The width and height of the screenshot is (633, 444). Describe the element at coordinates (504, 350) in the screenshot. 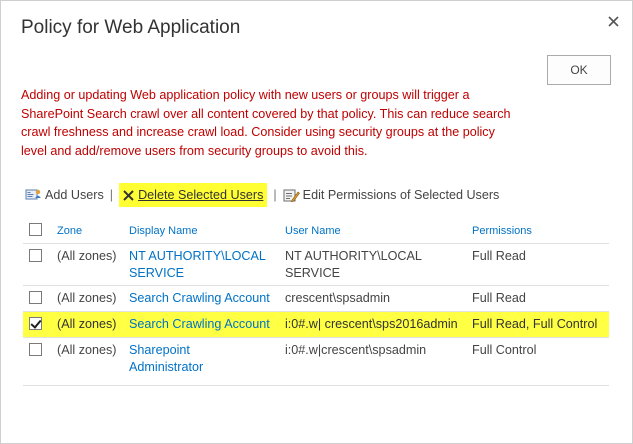

I see `permissions-cell: Full Control` at that location.